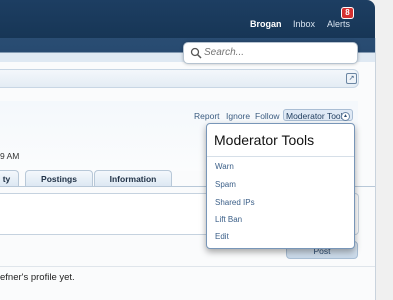 Image resolution: width=393 pixels, height=300 pixels. What do you see at coordinates (351, 78) in the screenshot?
I see `jump-to-icon: ↗` at bounding box center [351, 78].